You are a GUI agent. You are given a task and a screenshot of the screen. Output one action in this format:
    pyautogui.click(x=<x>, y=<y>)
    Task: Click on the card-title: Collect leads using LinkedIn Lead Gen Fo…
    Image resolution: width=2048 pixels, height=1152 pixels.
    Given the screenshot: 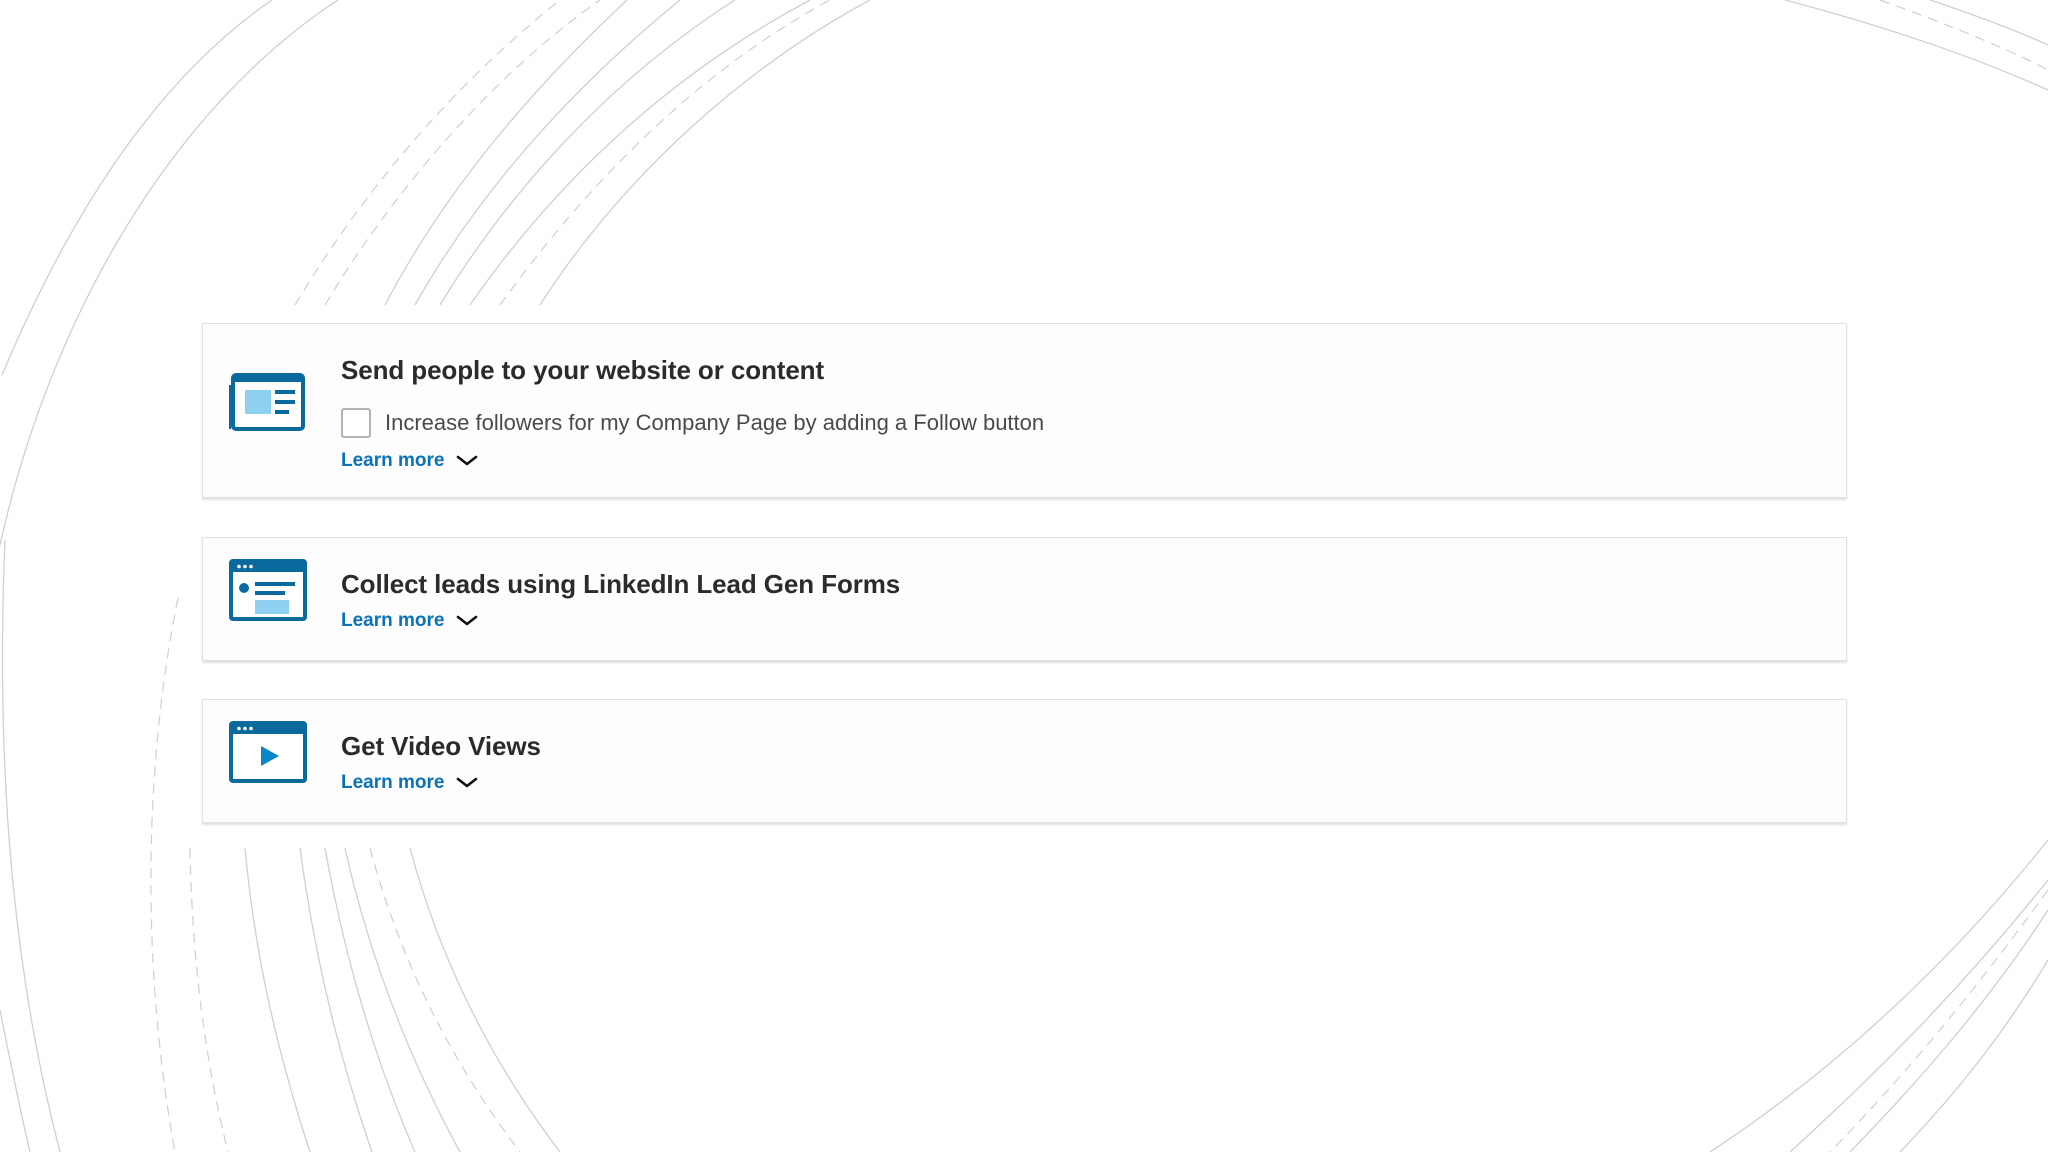 What is the action you would take?
    pyautogui.click(x=621, y=584)
    